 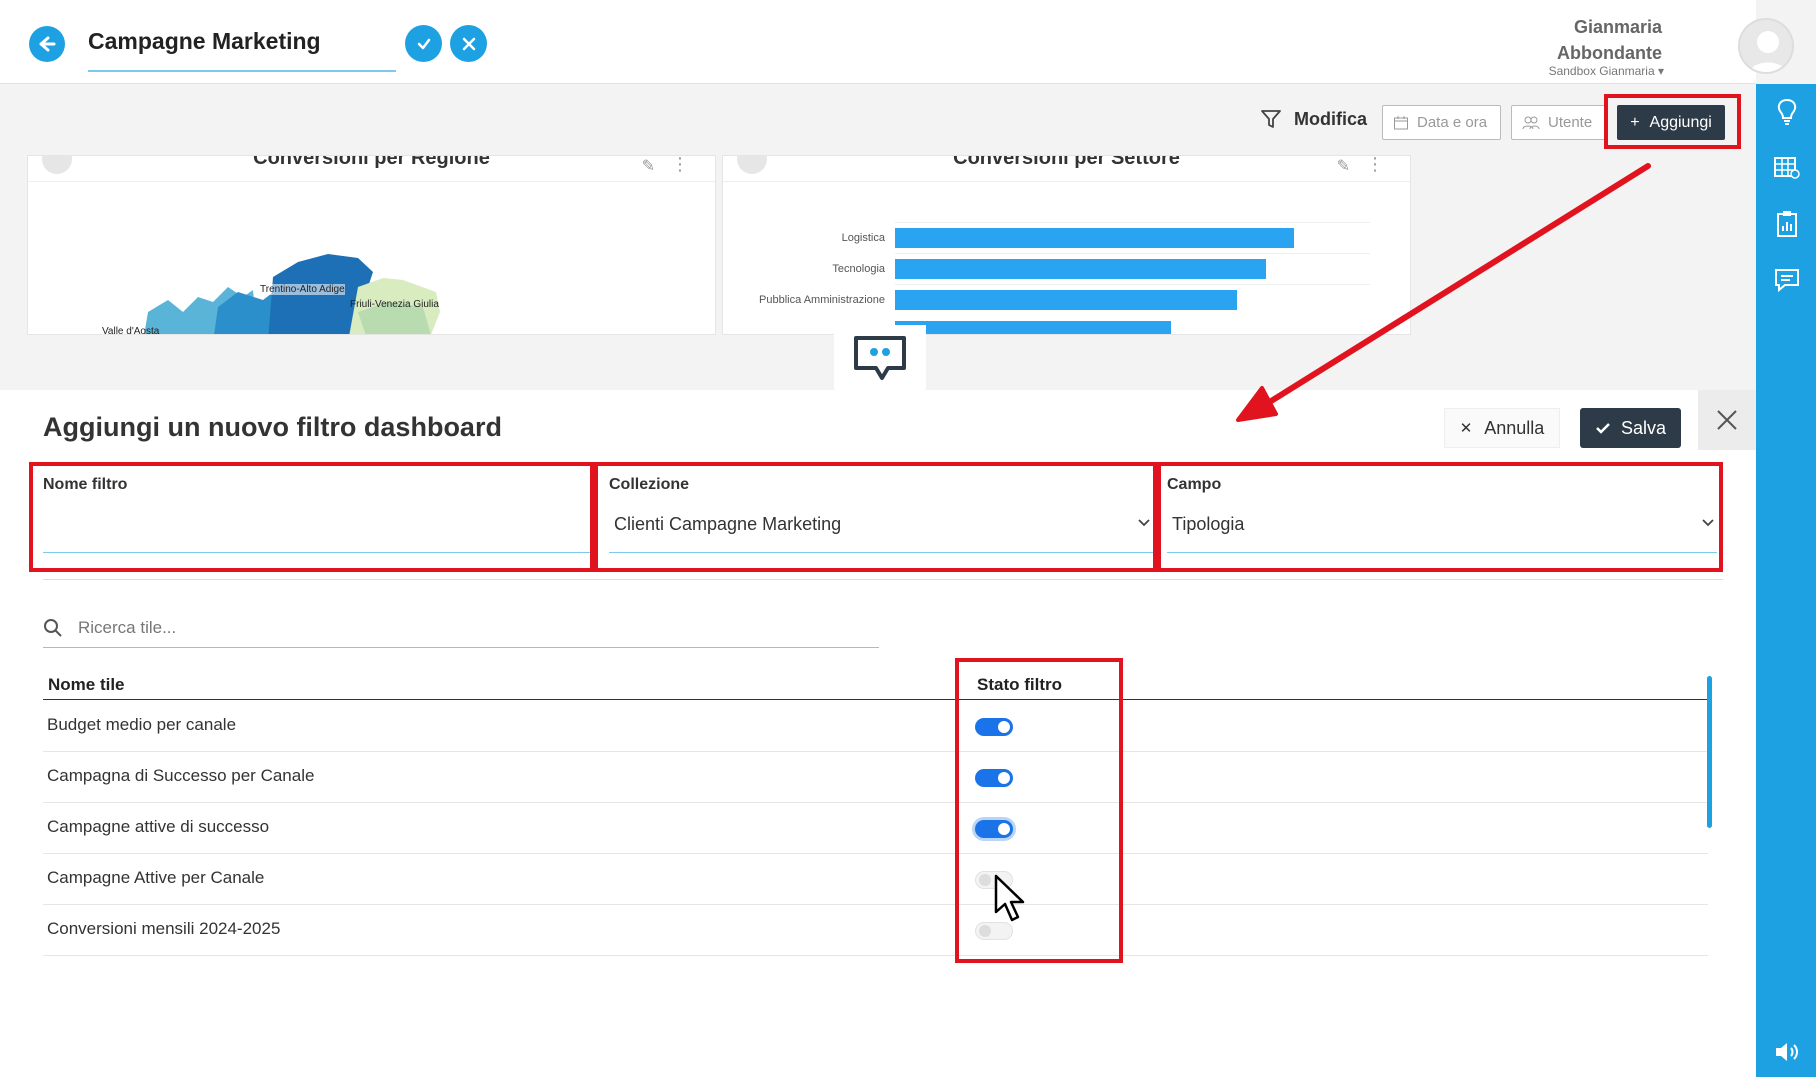 I want to click on tile-header: Conversioni per Settore ✎ ⋮, so click(x=1066, y=169).